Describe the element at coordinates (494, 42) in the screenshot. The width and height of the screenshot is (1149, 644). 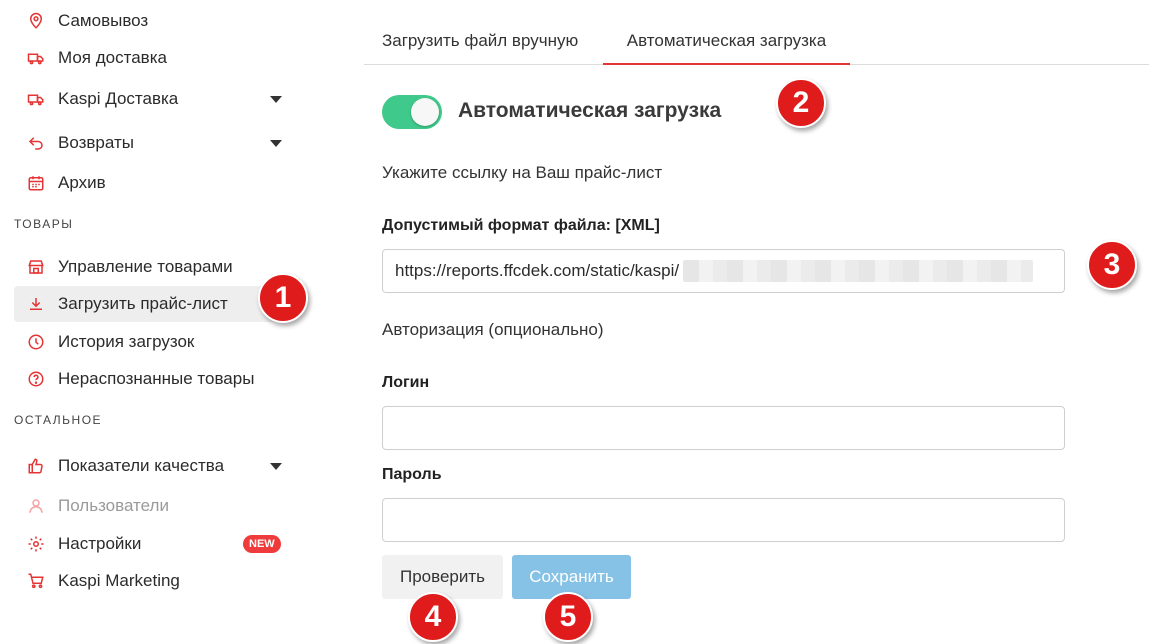
I see `tab-manual-upload: Загрузить файл вручную` at that location.